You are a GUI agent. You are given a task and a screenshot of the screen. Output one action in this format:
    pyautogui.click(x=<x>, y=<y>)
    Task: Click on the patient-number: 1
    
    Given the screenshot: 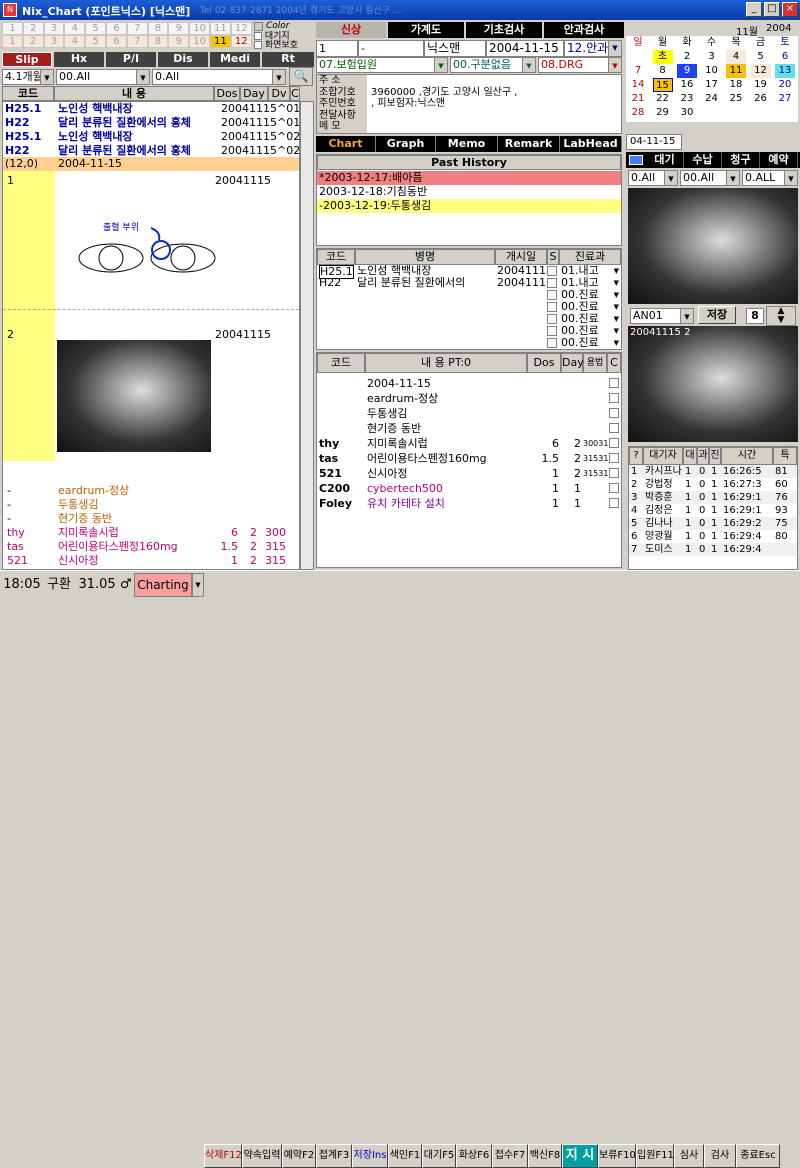 What is the action you would take?
    pyautogui.click(x=337, y=48)
    